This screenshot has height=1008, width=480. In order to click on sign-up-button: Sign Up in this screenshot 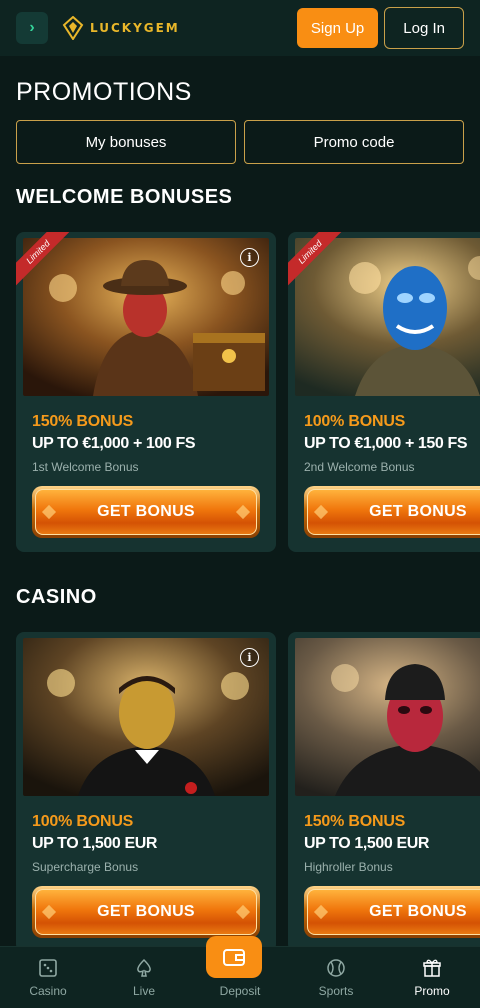, I will do `click(337, 28)`.